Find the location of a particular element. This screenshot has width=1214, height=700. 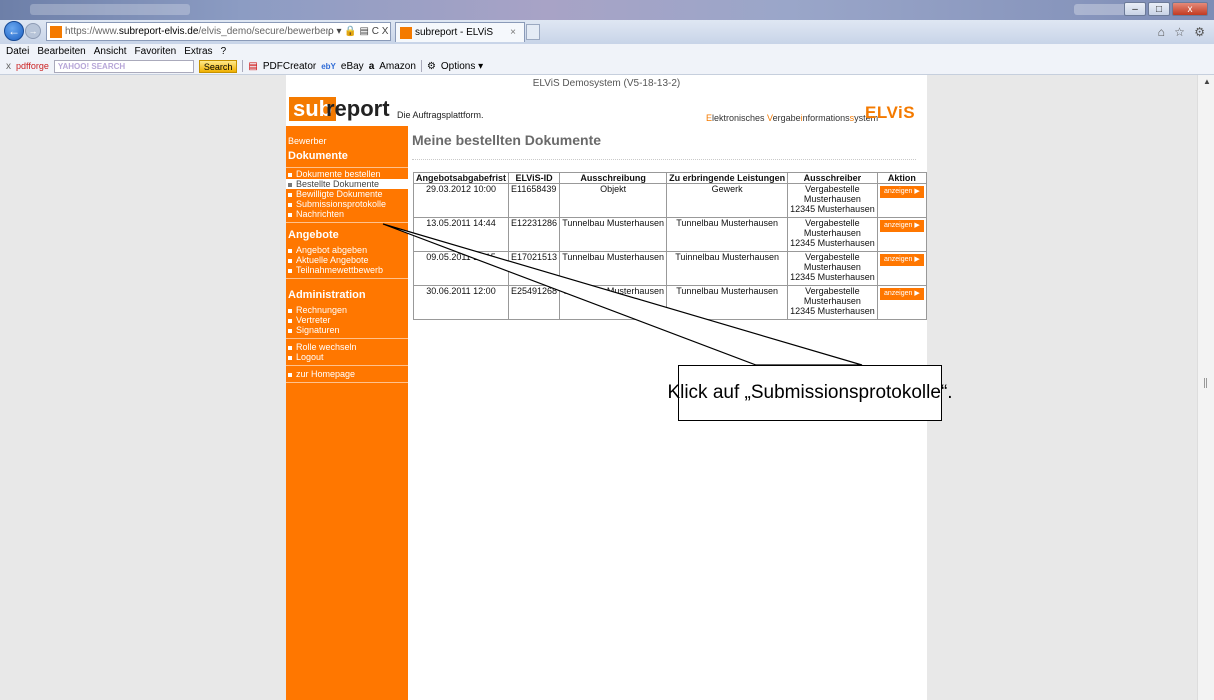

sidebar-item-zur-homepage: zur Homepage is located at coordinates (347, 374).